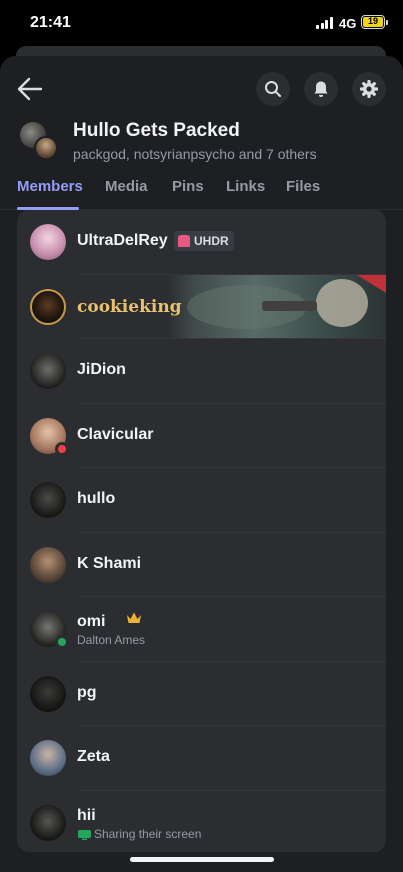  I want to click on notifications-button, so click(321, 89).